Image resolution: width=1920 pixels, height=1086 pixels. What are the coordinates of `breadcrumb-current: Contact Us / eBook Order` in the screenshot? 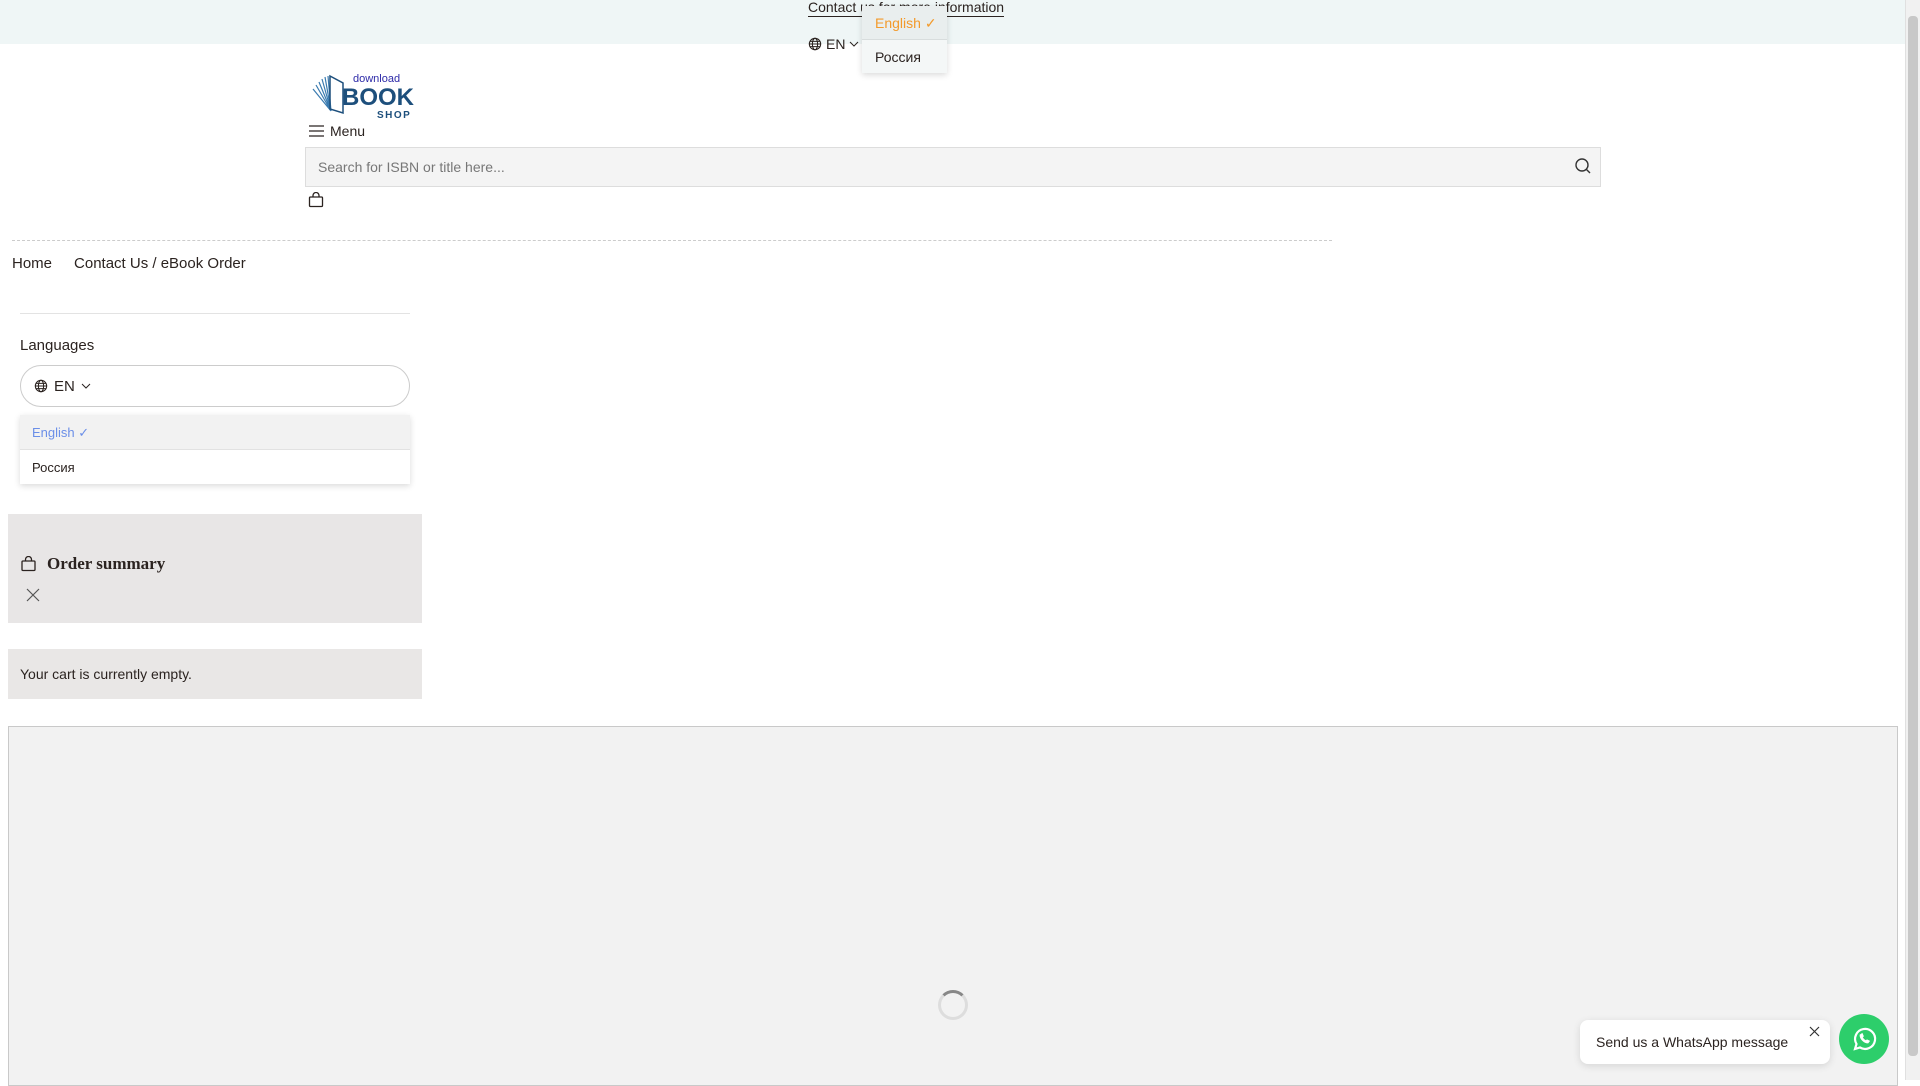 It's located at (160, 263).